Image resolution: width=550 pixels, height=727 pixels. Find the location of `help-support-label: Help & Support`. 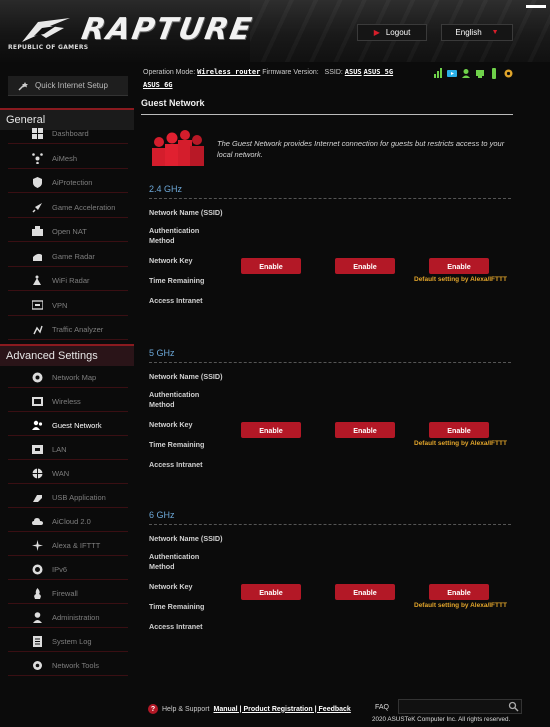

help-support-label: Help & Support is located at coordinates (185, 709).